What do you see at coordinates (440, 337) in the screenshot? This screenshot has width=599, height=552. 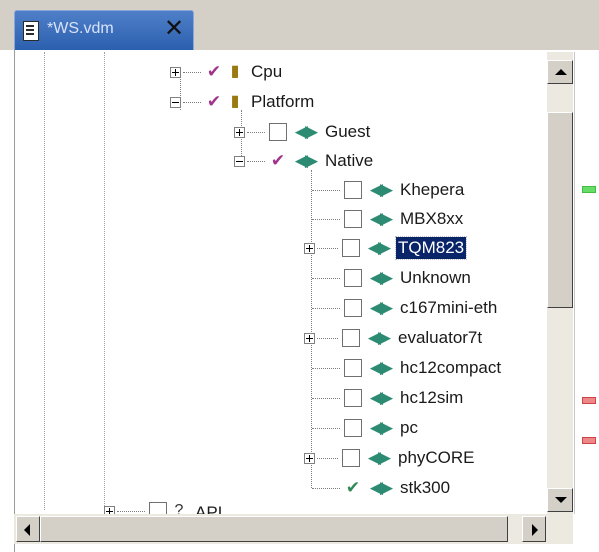 I see `tree-node-label: evaluator7t` at bounding box center [440, 337].